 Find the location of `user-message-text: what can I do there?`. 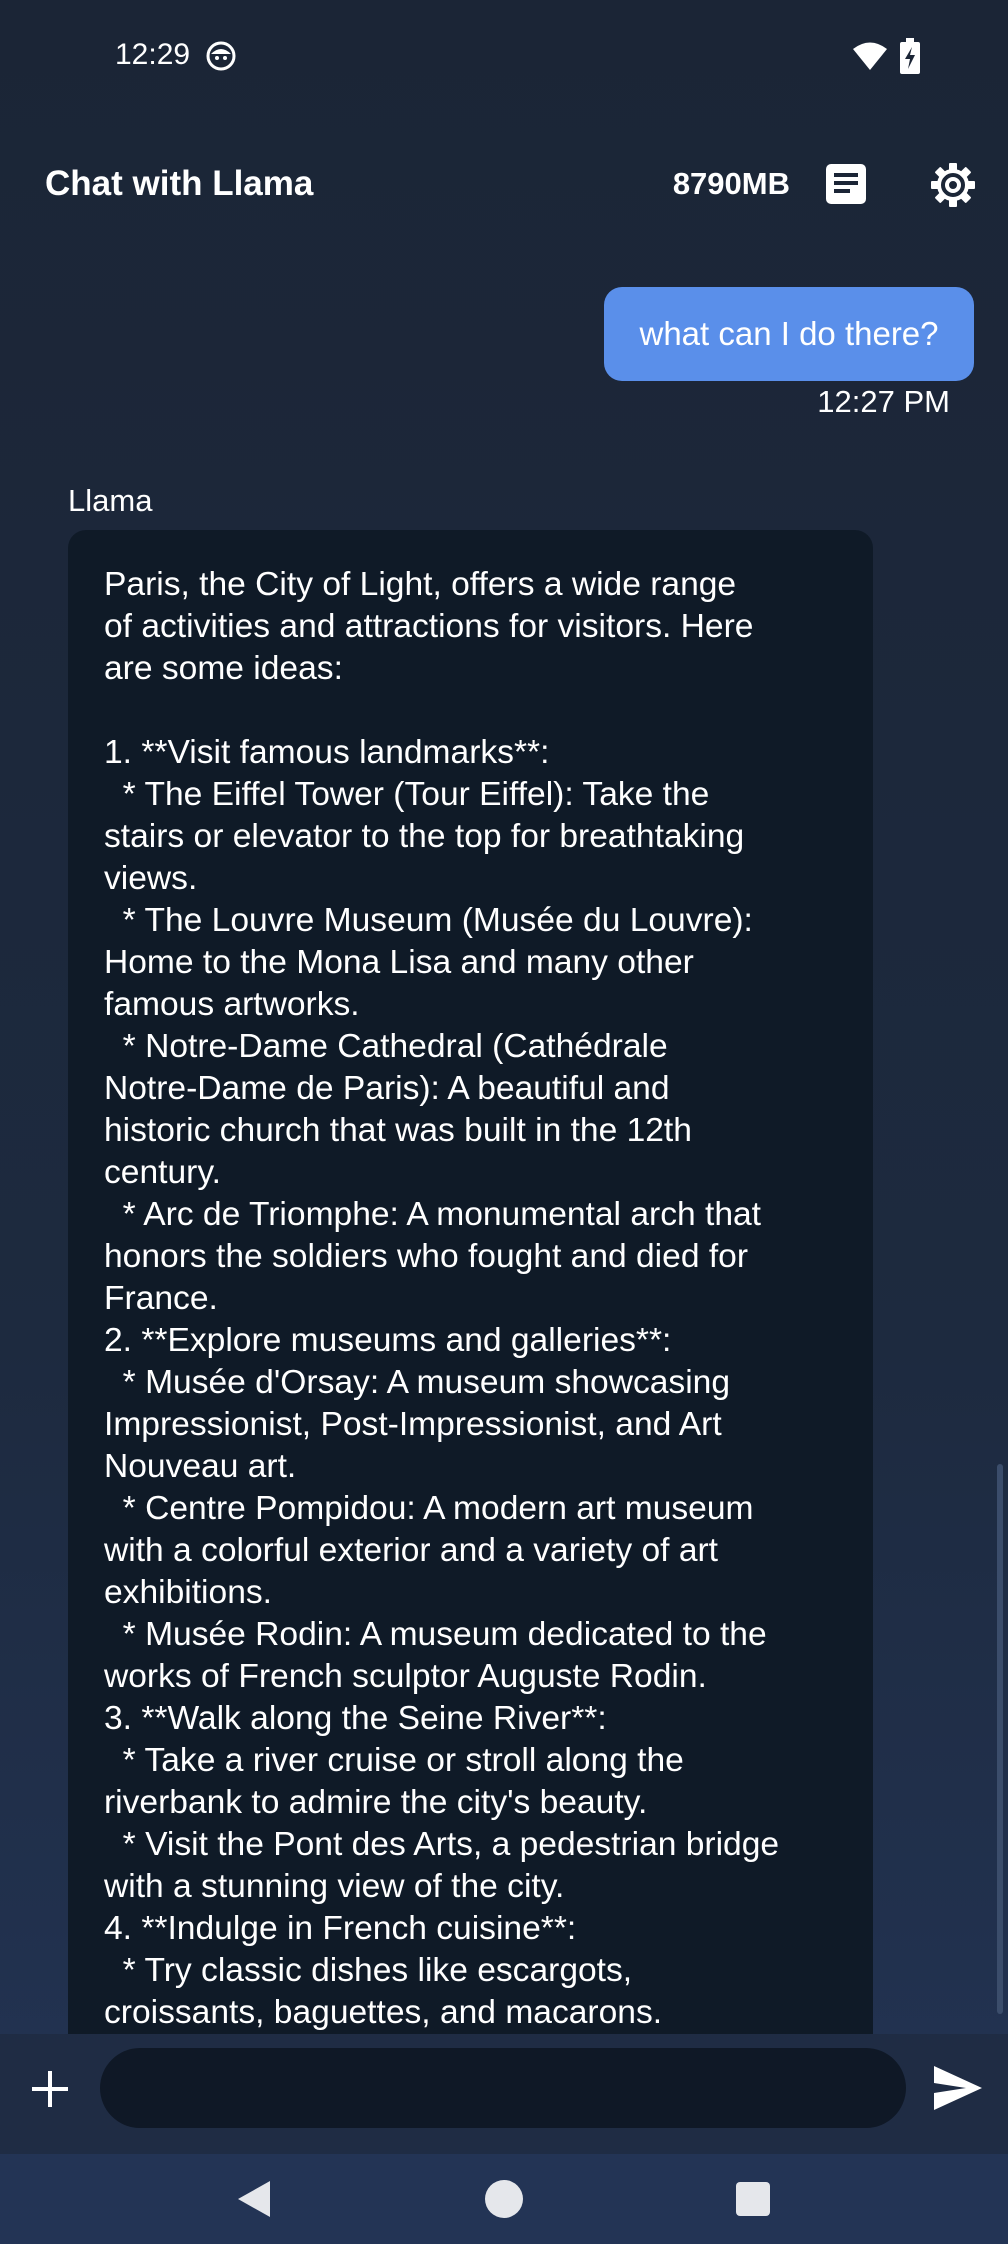

user-message-text: what can I do there? is located at coordinates (789, 333).